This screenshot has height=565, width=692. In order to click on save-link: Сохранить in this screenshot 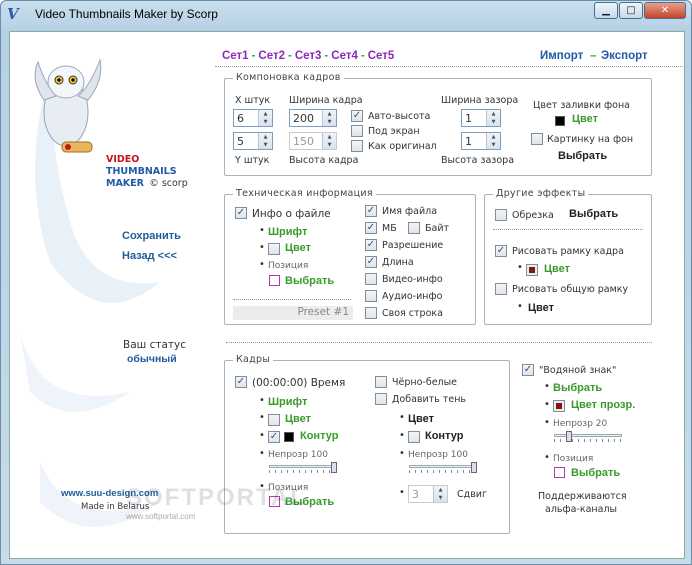, I will do `click(151, 236)`.